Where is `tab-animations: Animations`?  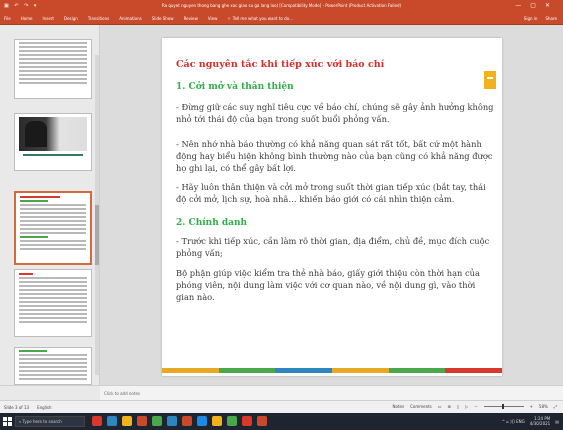
tab-animations: Animations is located at coordinates (130, 18).